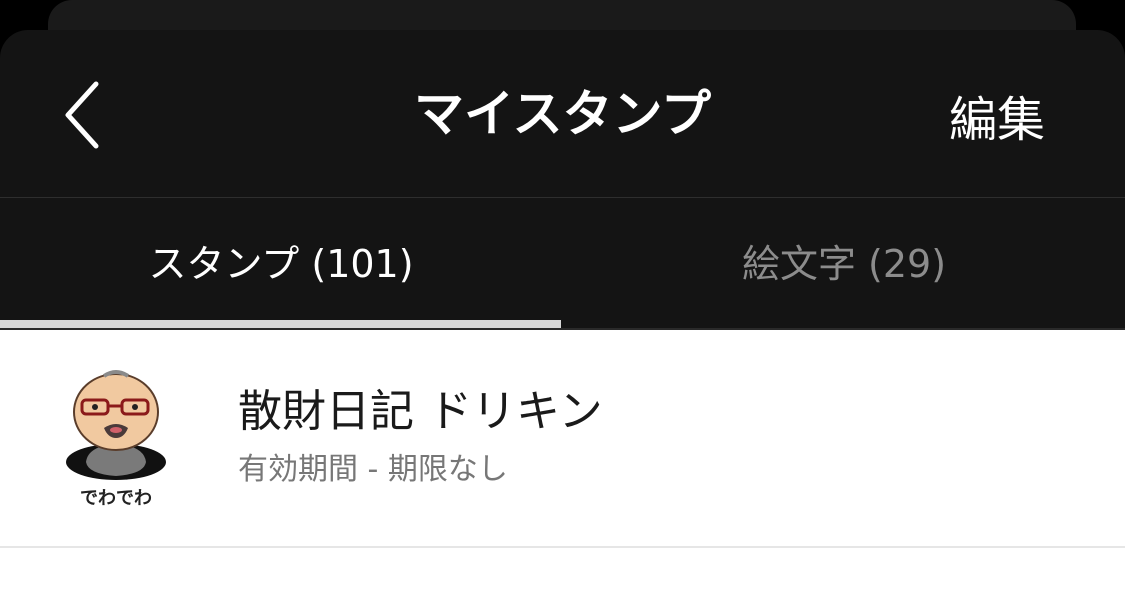 The image size is (1125, 598). What do you see at coordinates (281, 263) in the screenshot?
I see `tab-stickers: スタンプ (101)` at bounding box center [281, 263].